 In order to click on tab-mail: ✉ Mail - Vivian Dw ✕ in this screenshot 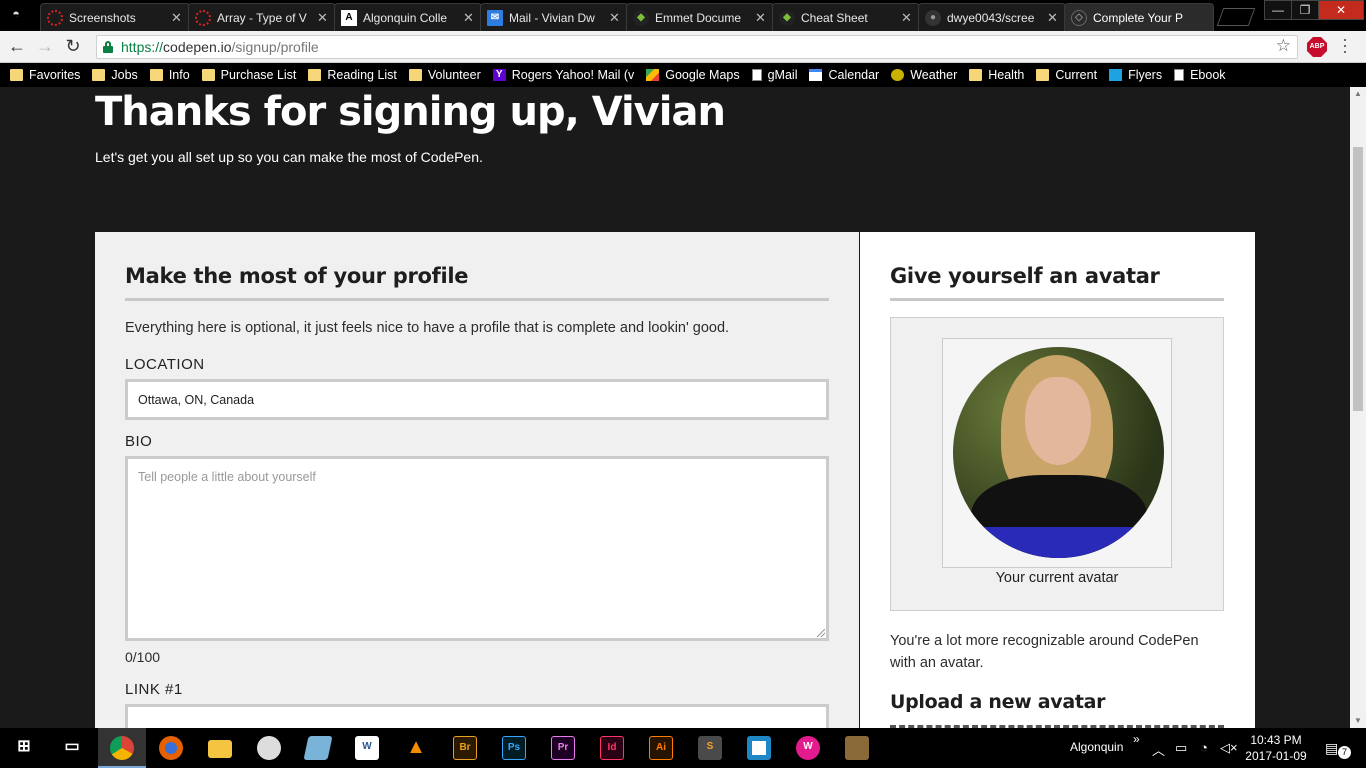, I will do `click(554, 17)`.